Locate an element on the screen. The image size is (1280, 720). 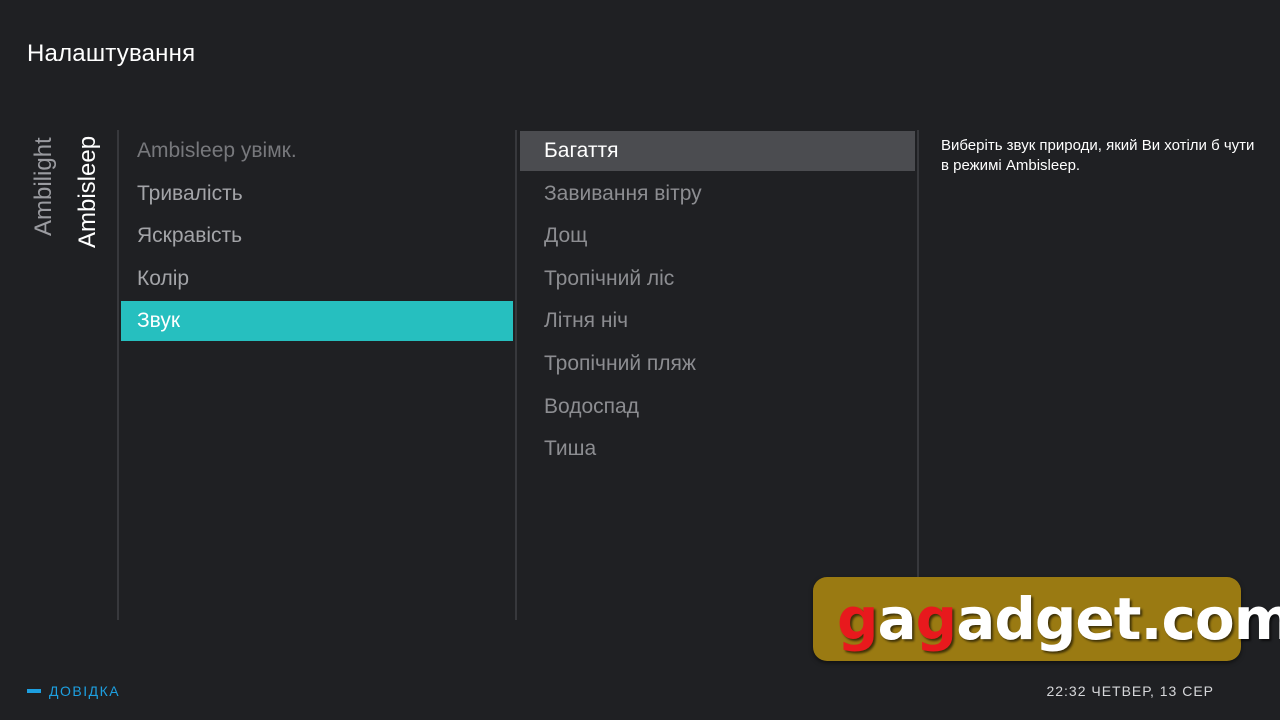
blue-key-icon is located at coordinates (34, 691).